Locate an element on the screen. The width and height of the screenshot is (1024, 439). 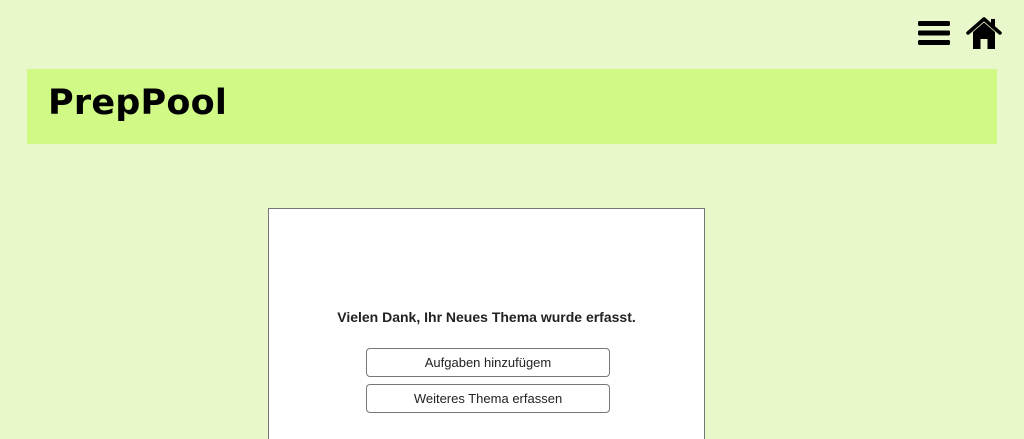
home-icon is located at coordinates (984, 35).